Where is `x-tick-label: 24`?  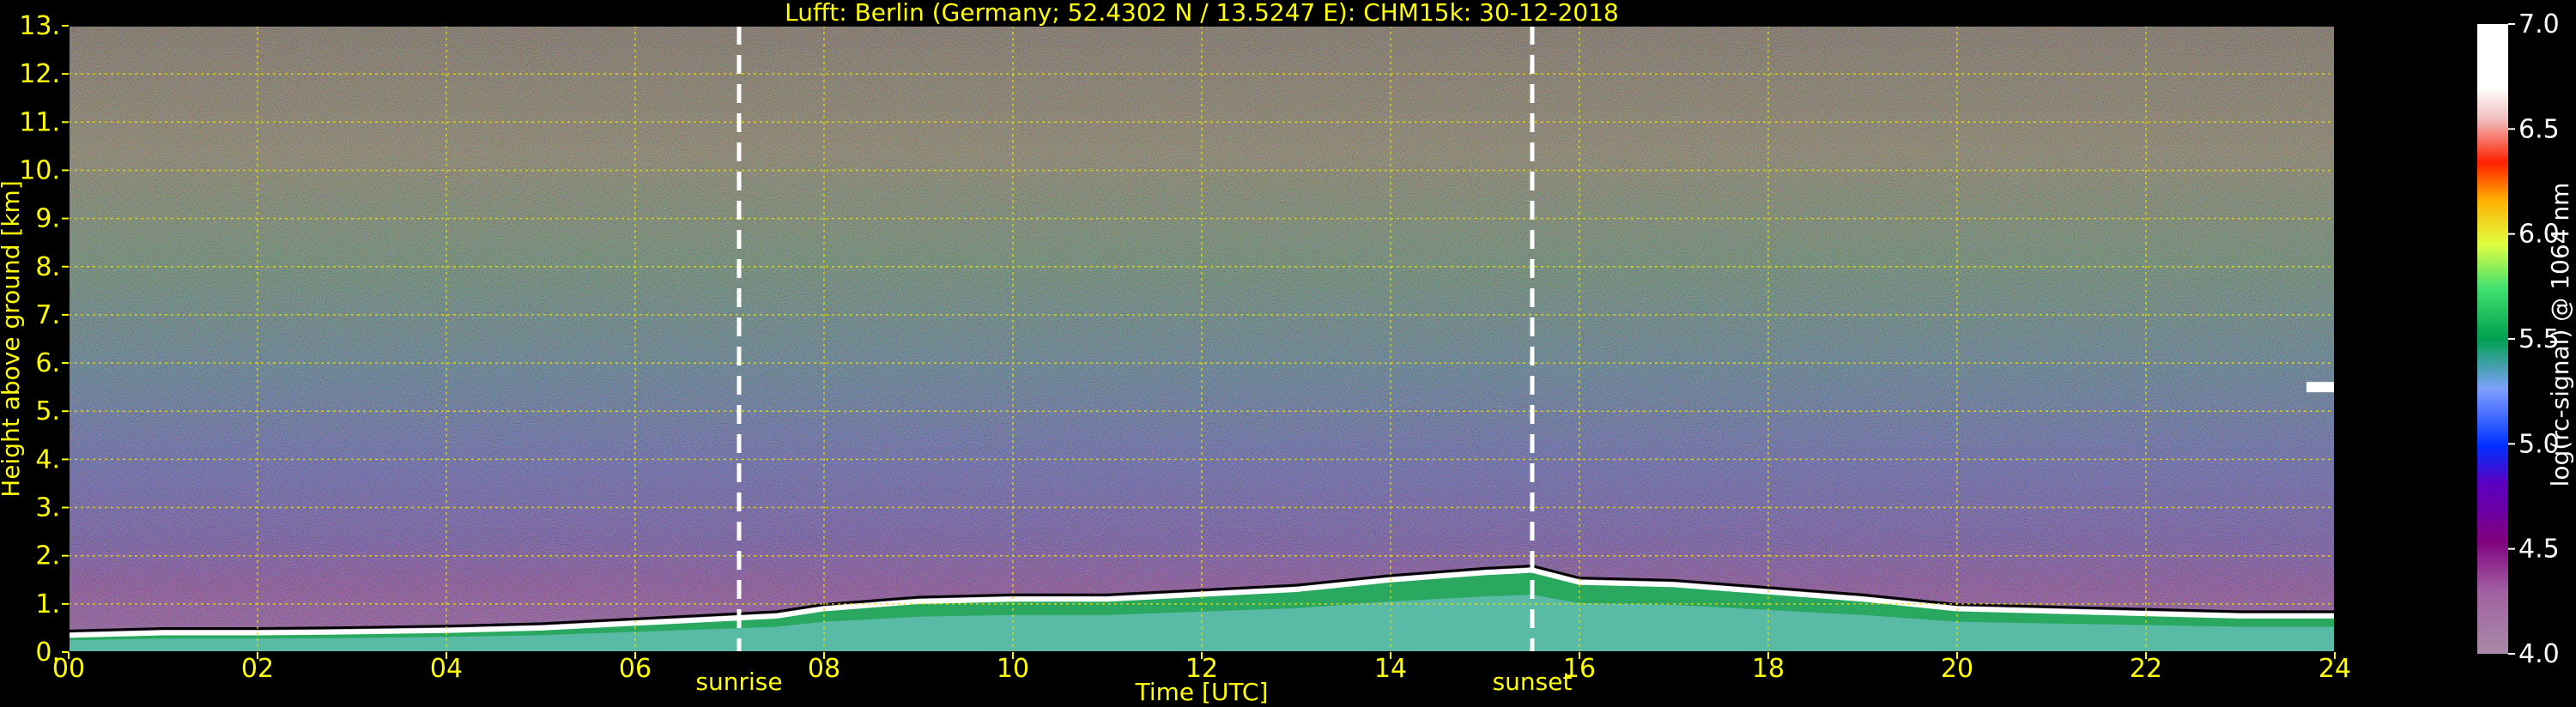
x-tick-label: 24 is located at coordinates (2334, 669).